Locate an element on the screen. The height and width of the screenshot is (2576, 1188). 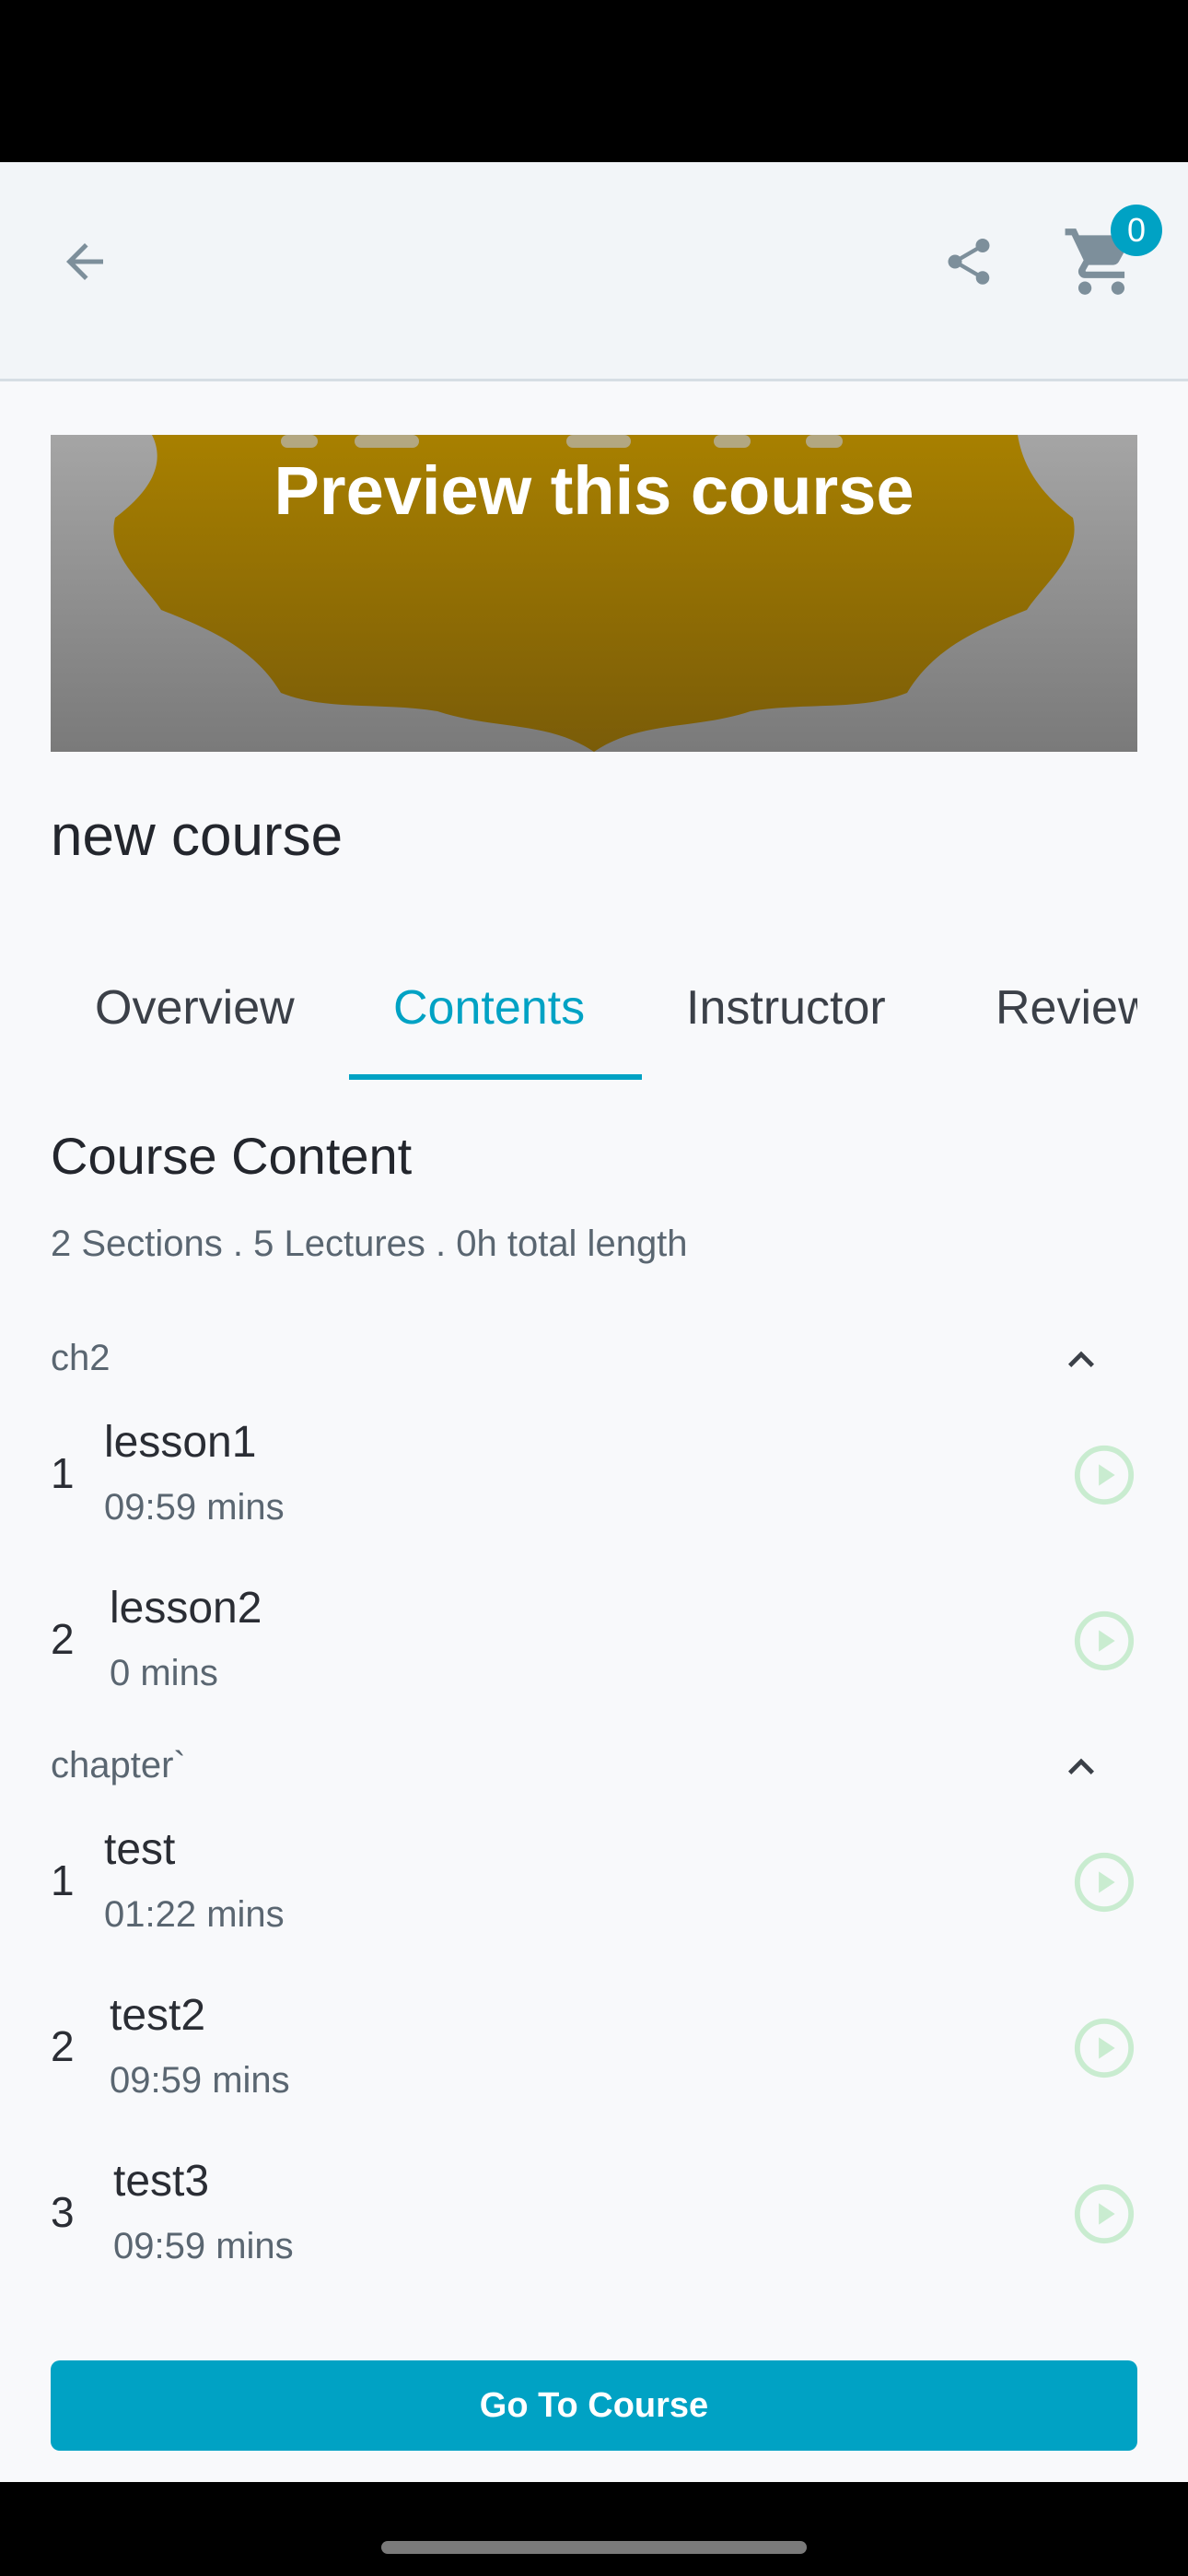
tab-overview: Overview is located at coordinates (195, 1008).